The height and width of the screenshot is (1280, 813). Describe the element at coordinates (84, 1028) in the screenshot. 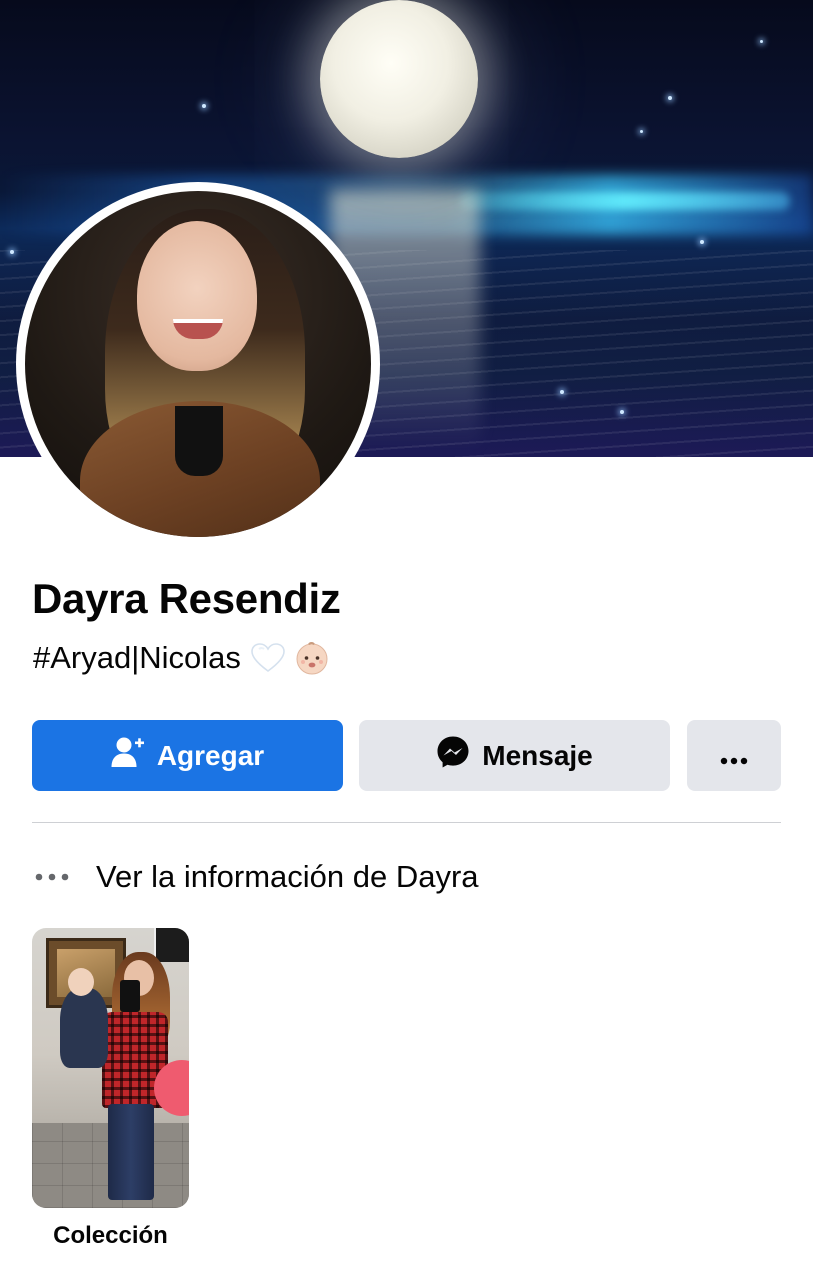

I see `thumbnail-baby` at that location.